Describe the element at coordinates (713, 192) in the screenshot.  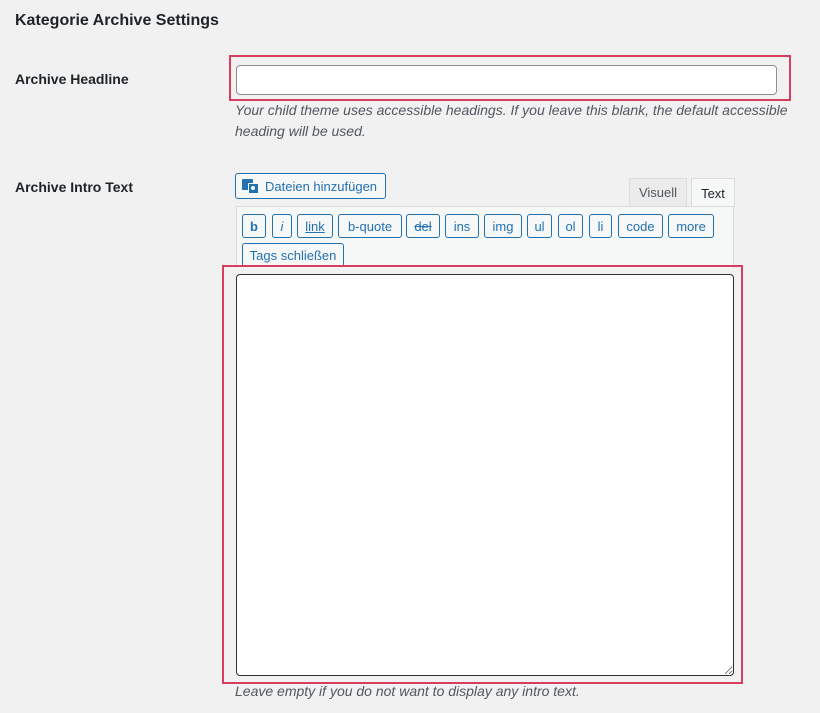
I see `tab-text: Text` at that location.